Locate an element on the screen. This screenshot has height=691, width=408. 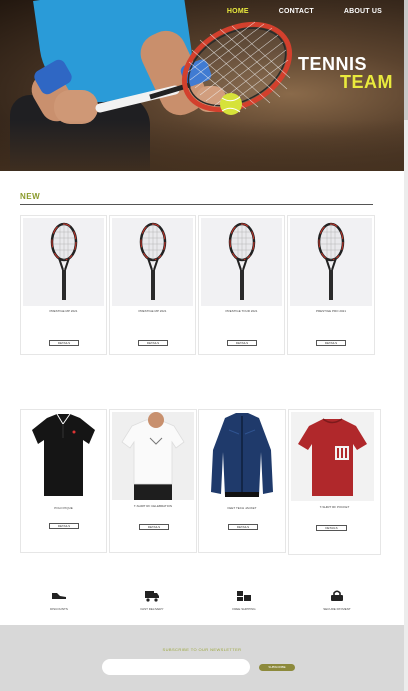
newsletter-section: SUBSCRIBE TO OUR NEWSLETTER SUBSCRIBE is located at coordinates (202, 658).